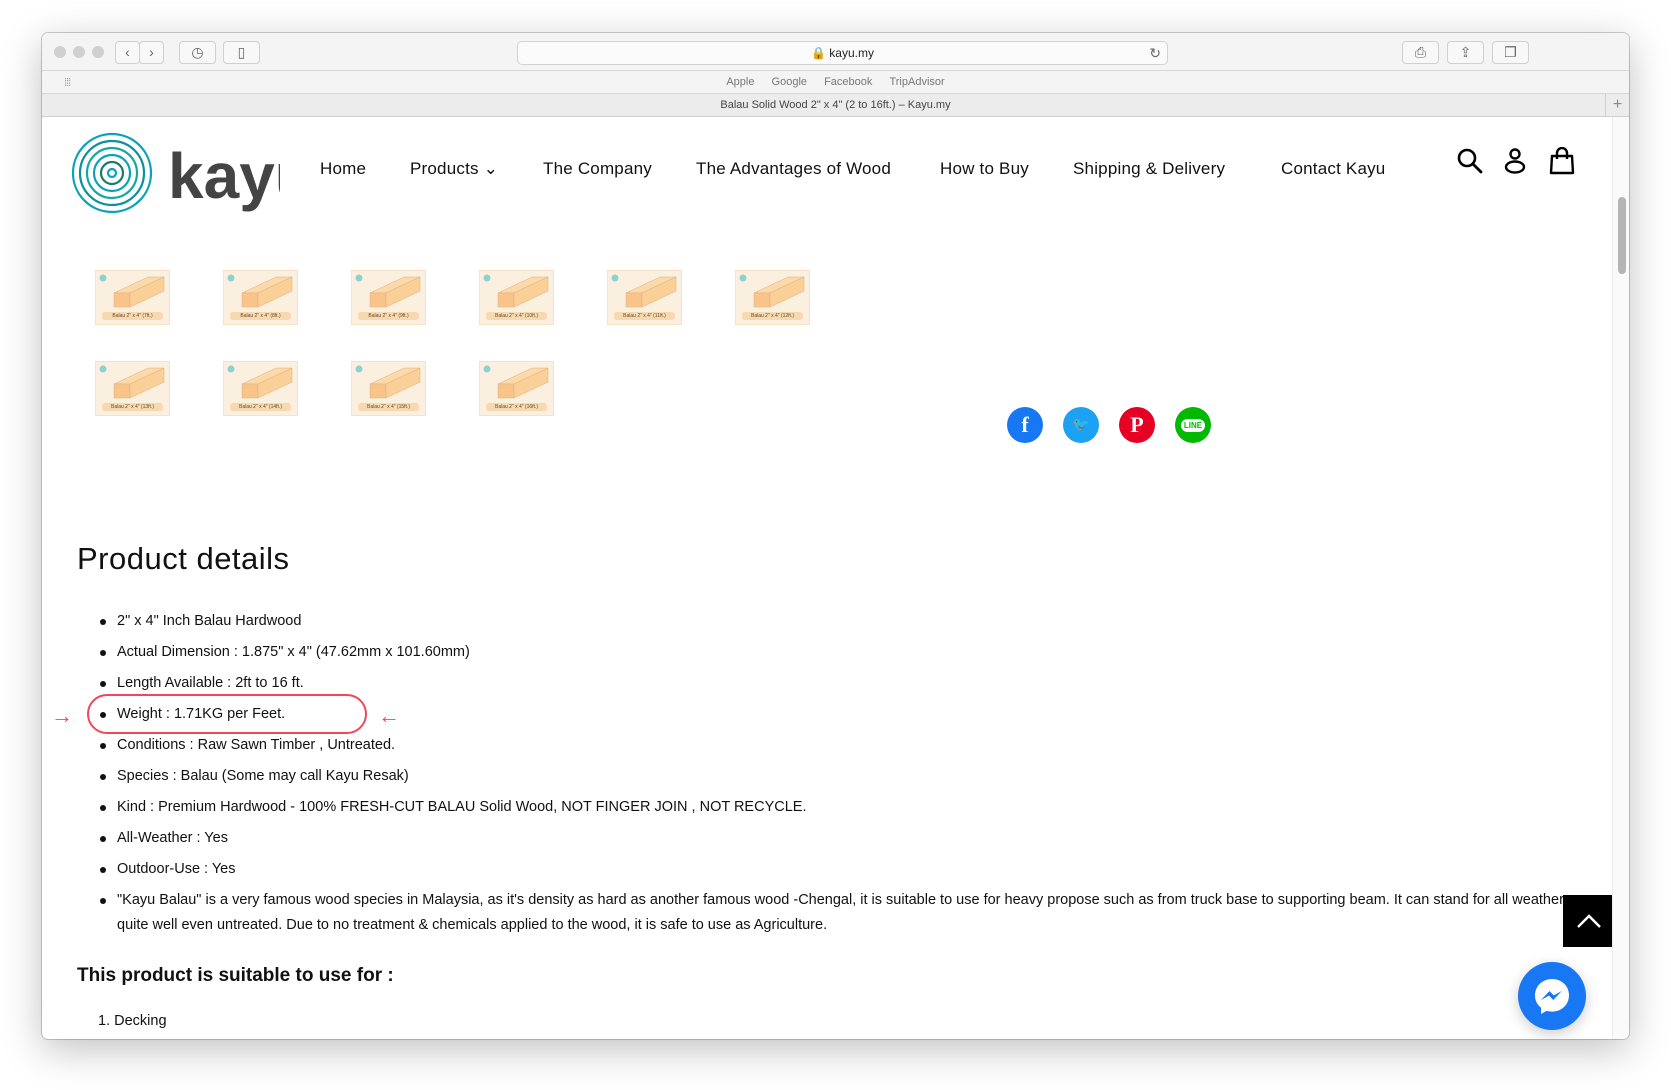  I want to click on facebook-icon: f, so click(1025, 424).